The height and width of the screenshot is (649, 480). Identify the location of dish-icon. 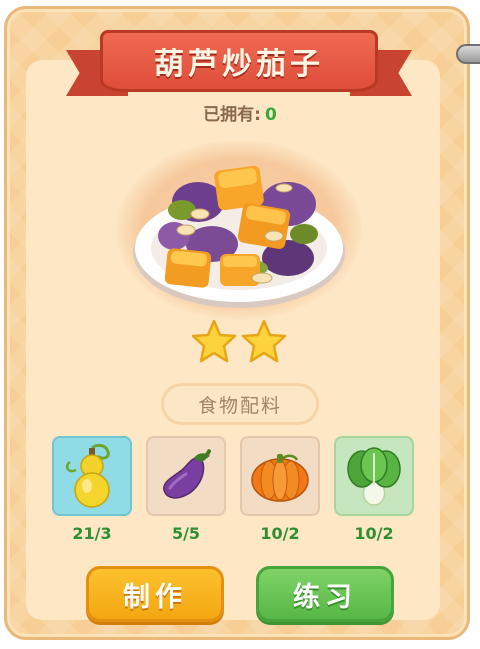
(239, 236).